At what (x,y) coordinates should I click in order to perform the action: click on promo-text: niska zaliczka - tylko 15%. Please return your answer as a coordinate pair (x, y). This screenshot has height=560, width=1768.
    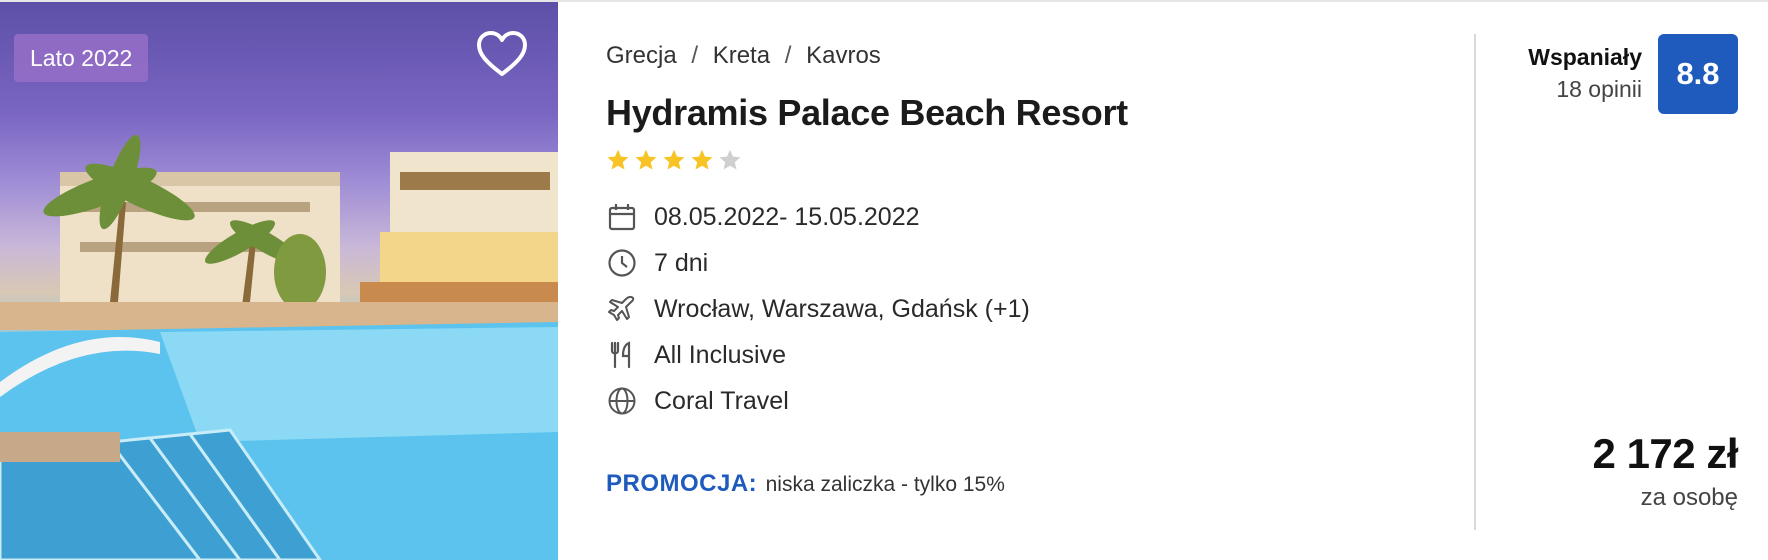
    Looking at the image, I should click on (885, 484).